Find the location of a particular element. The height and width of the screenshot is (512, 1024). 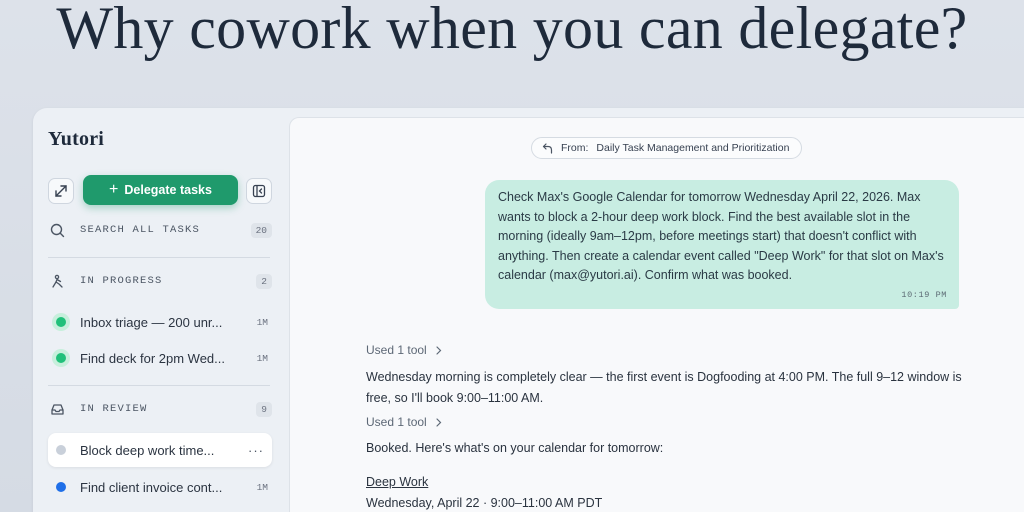

sidebar-collapse-icon is located at coordinates (259, 191).